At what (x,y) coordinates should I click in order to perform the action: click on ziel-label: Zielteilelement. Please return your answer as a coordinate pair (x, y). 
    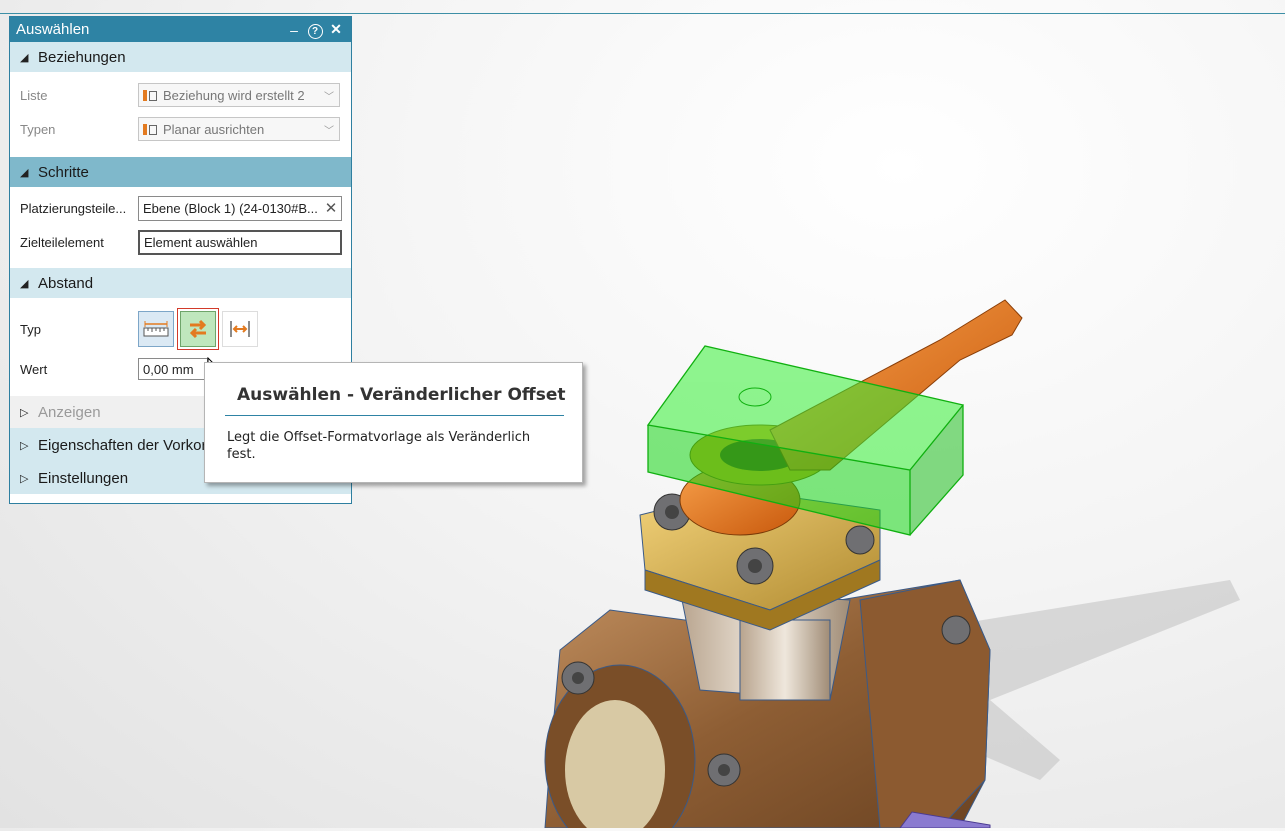
    Looking at the image, I should click on (62, 242).